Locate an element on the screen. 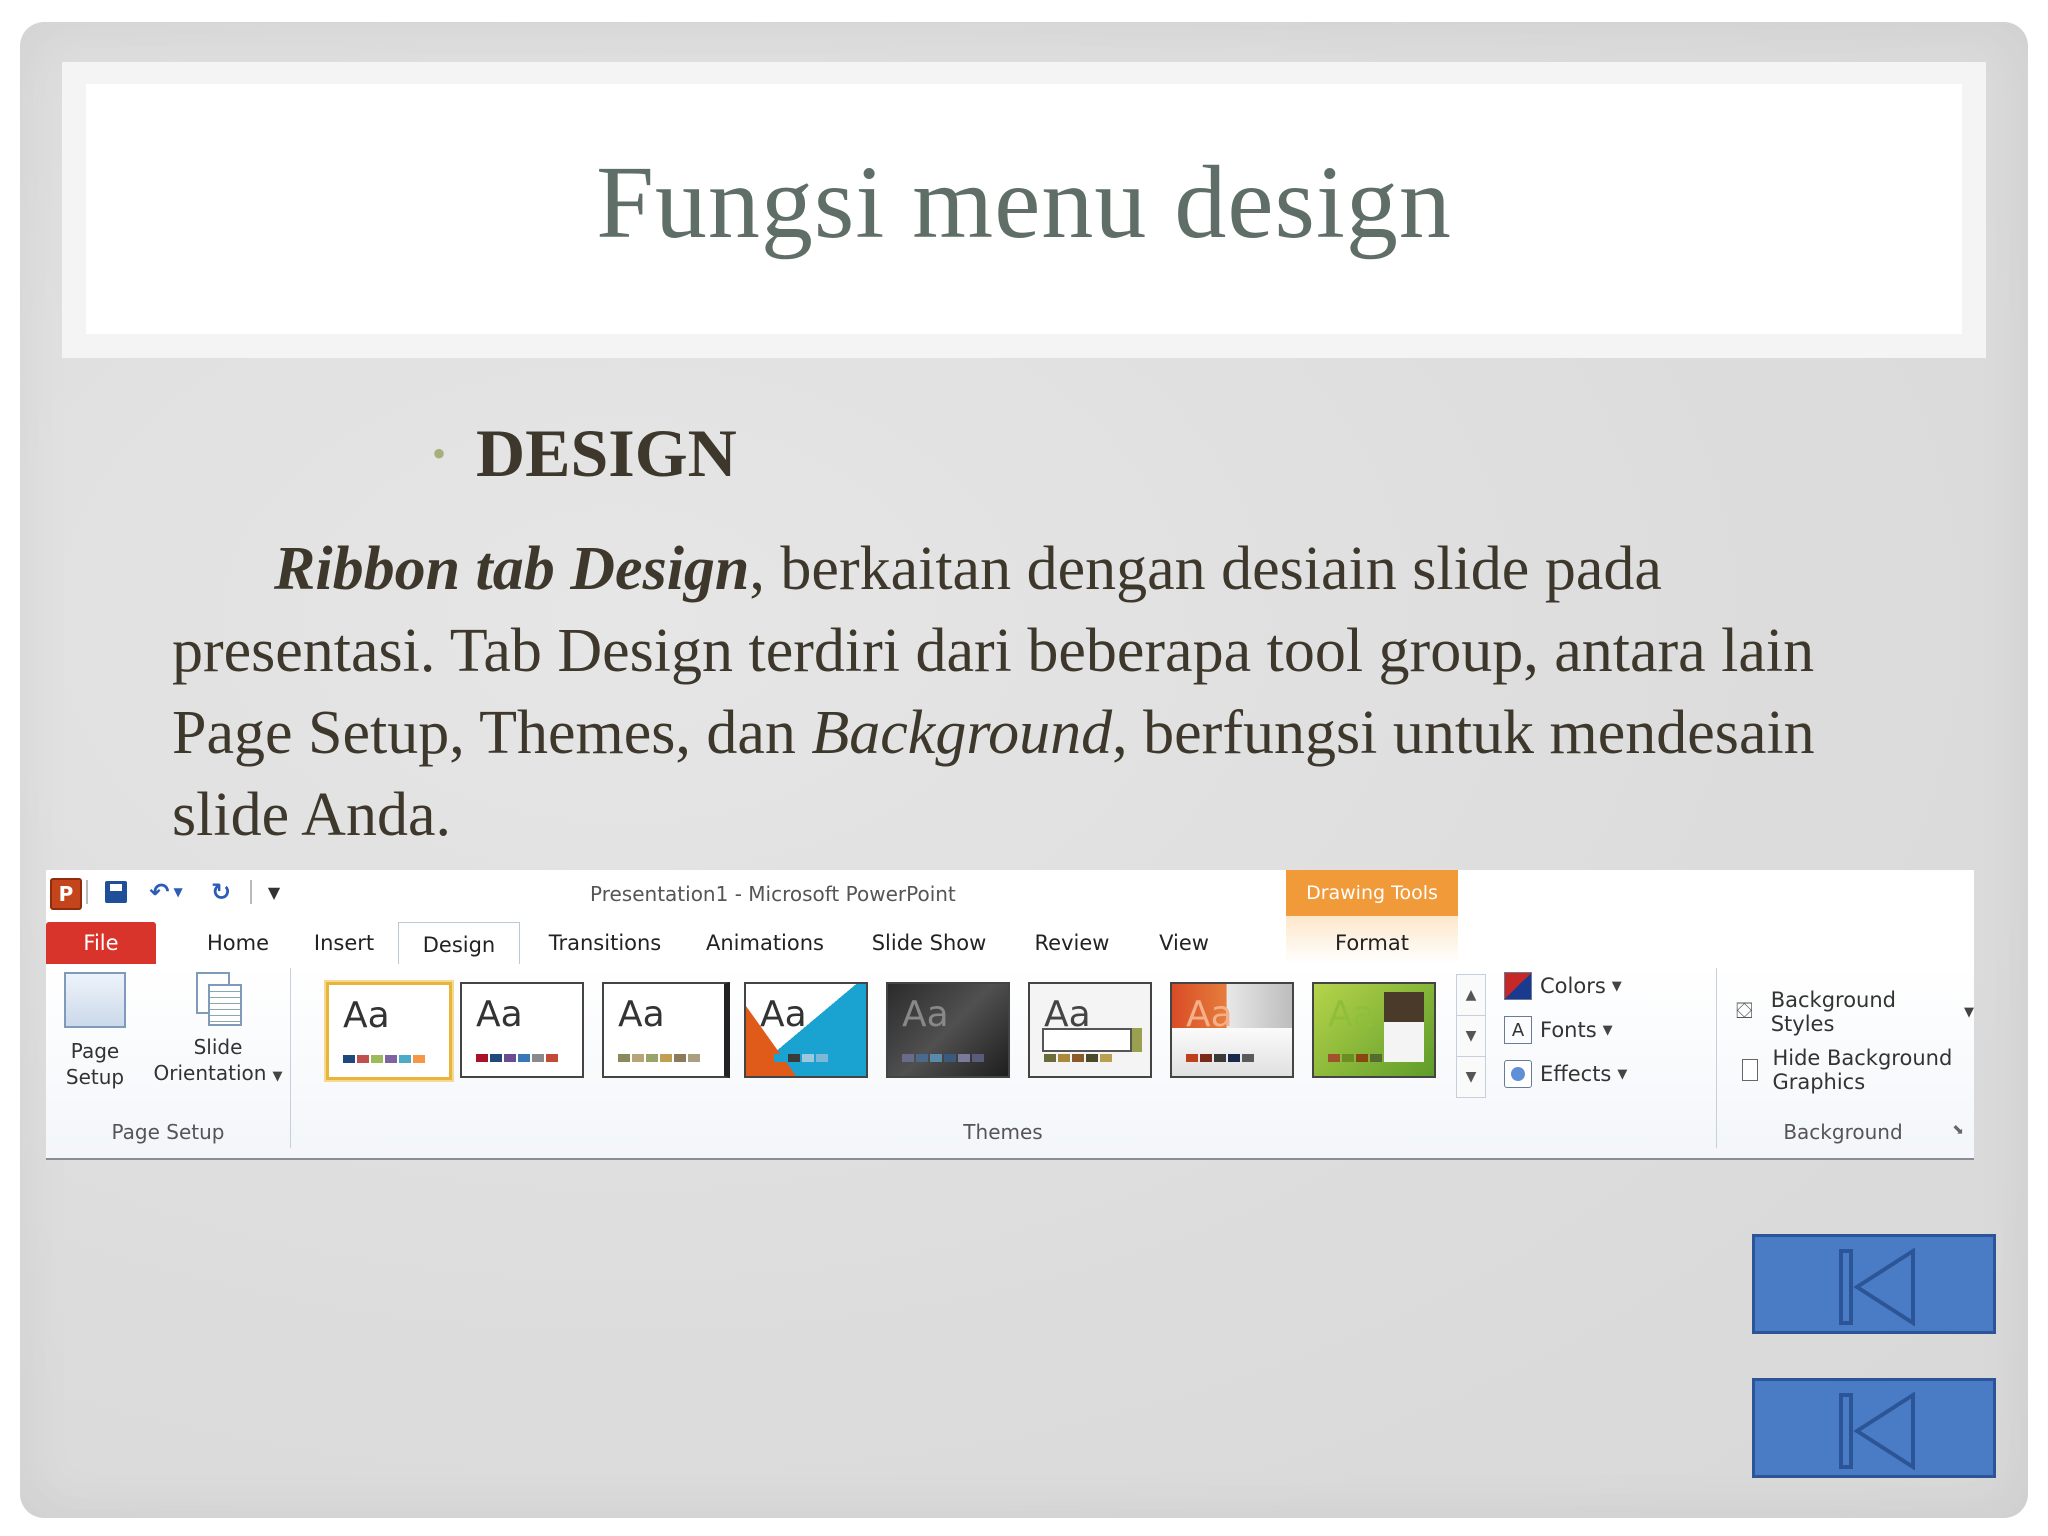 The image size is (2048, 1536). tab-file: File is located at coordinates (101, 943).